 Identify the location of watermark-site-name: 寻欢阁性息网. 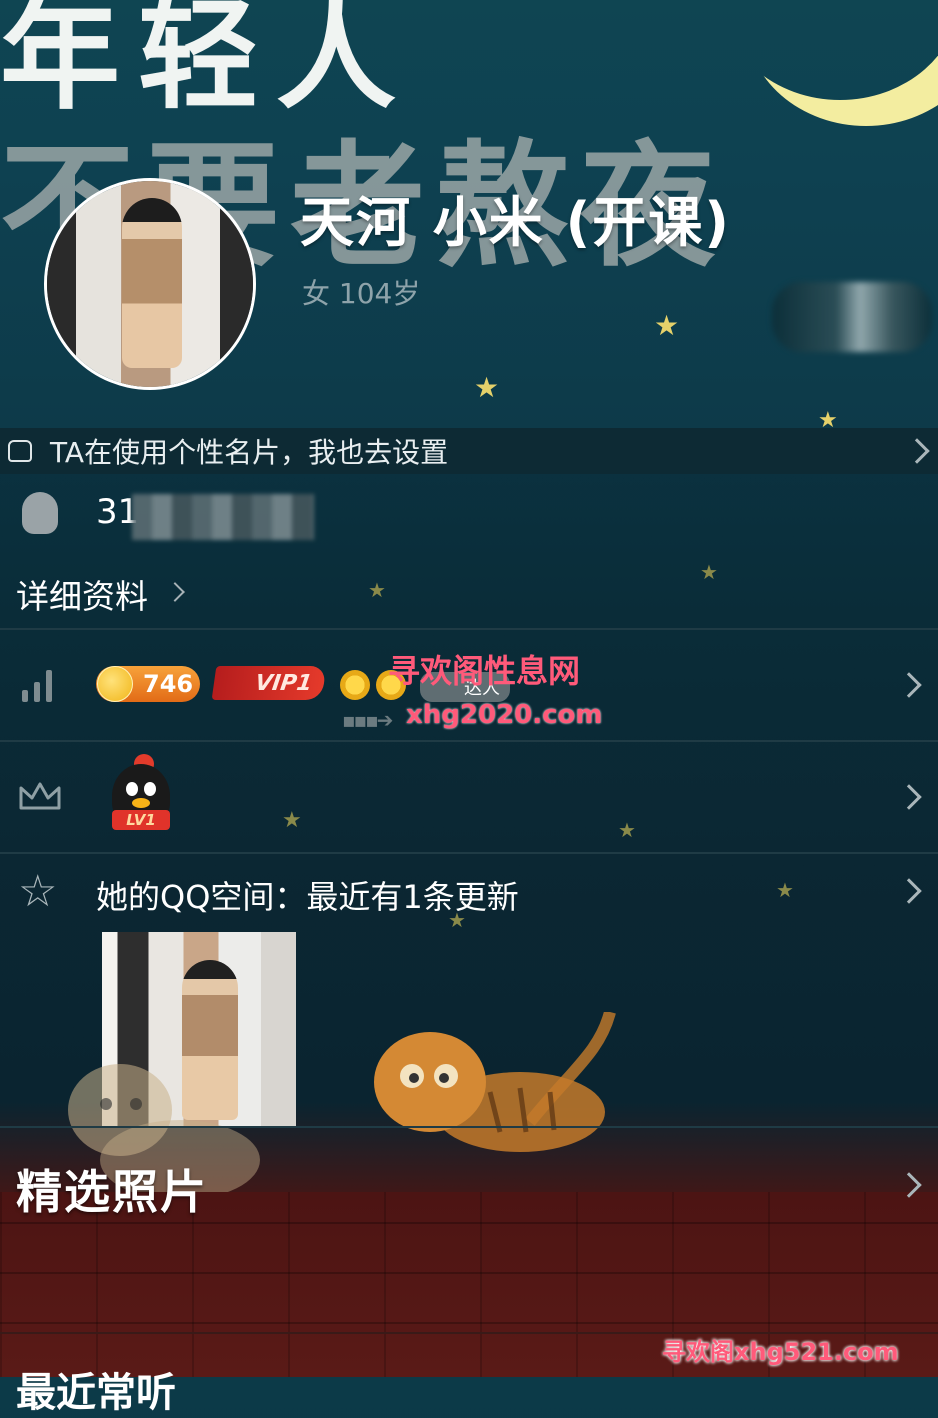
(484, 671).